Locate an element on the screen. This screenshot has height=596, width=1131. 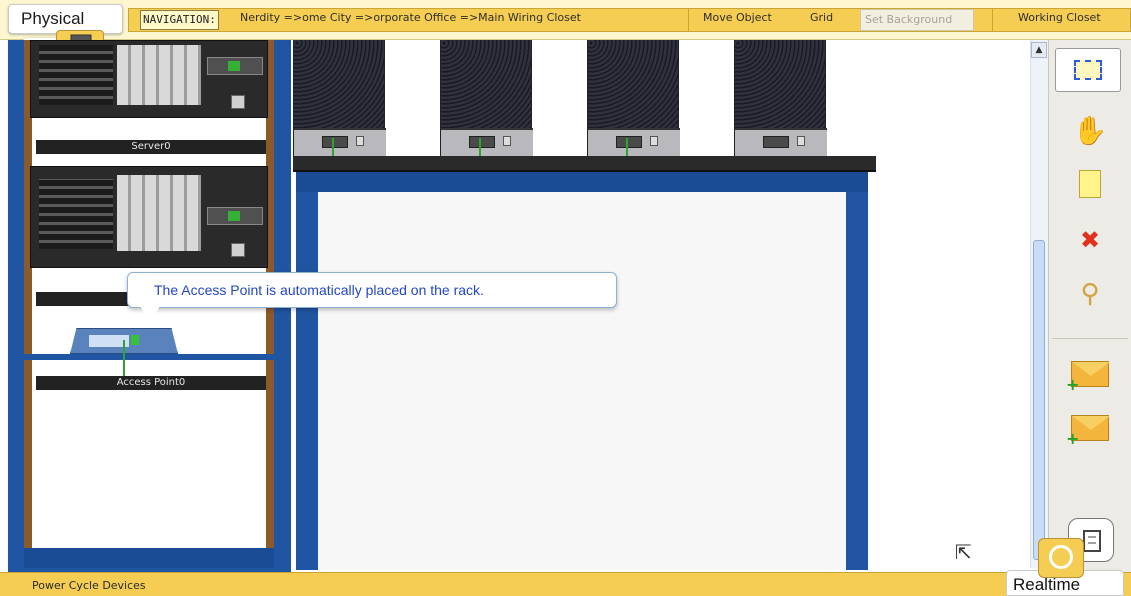
move-object-button: Move Object is located at coordinates (737, 17).